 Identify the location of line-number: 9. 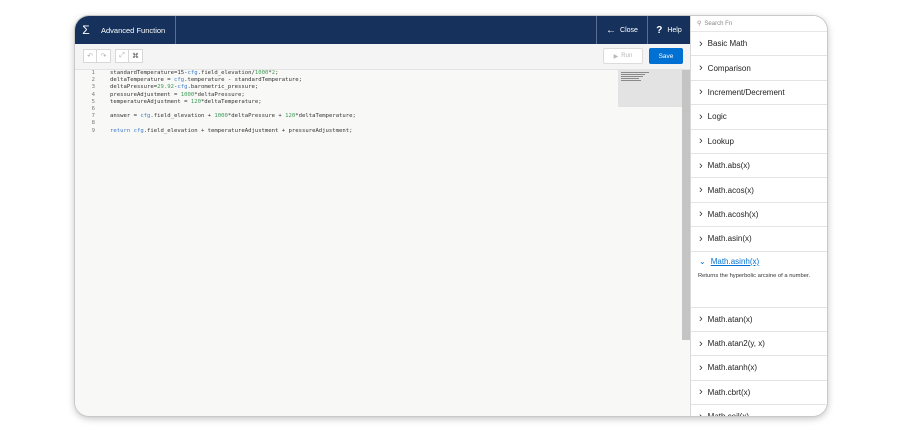
(93, 130).